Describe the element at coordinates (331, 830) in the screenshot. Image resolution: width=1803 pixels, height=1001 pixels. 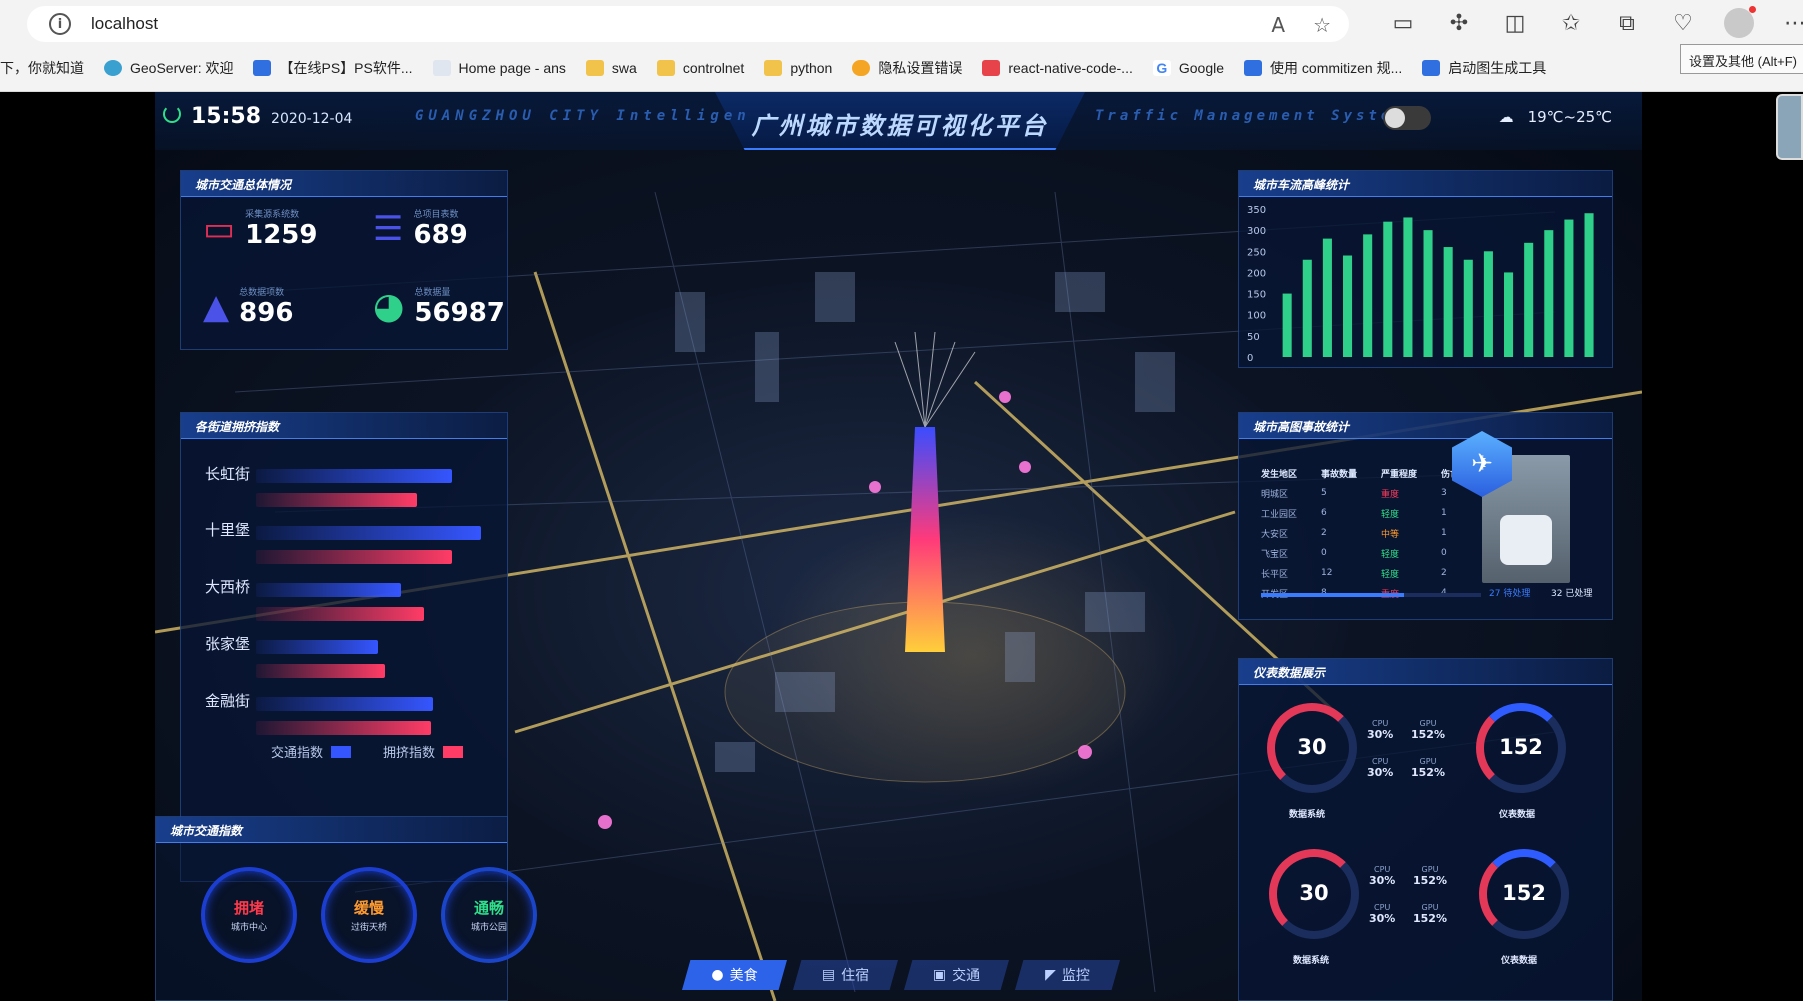
I see `panel-header: 城市交通指数` at that location.